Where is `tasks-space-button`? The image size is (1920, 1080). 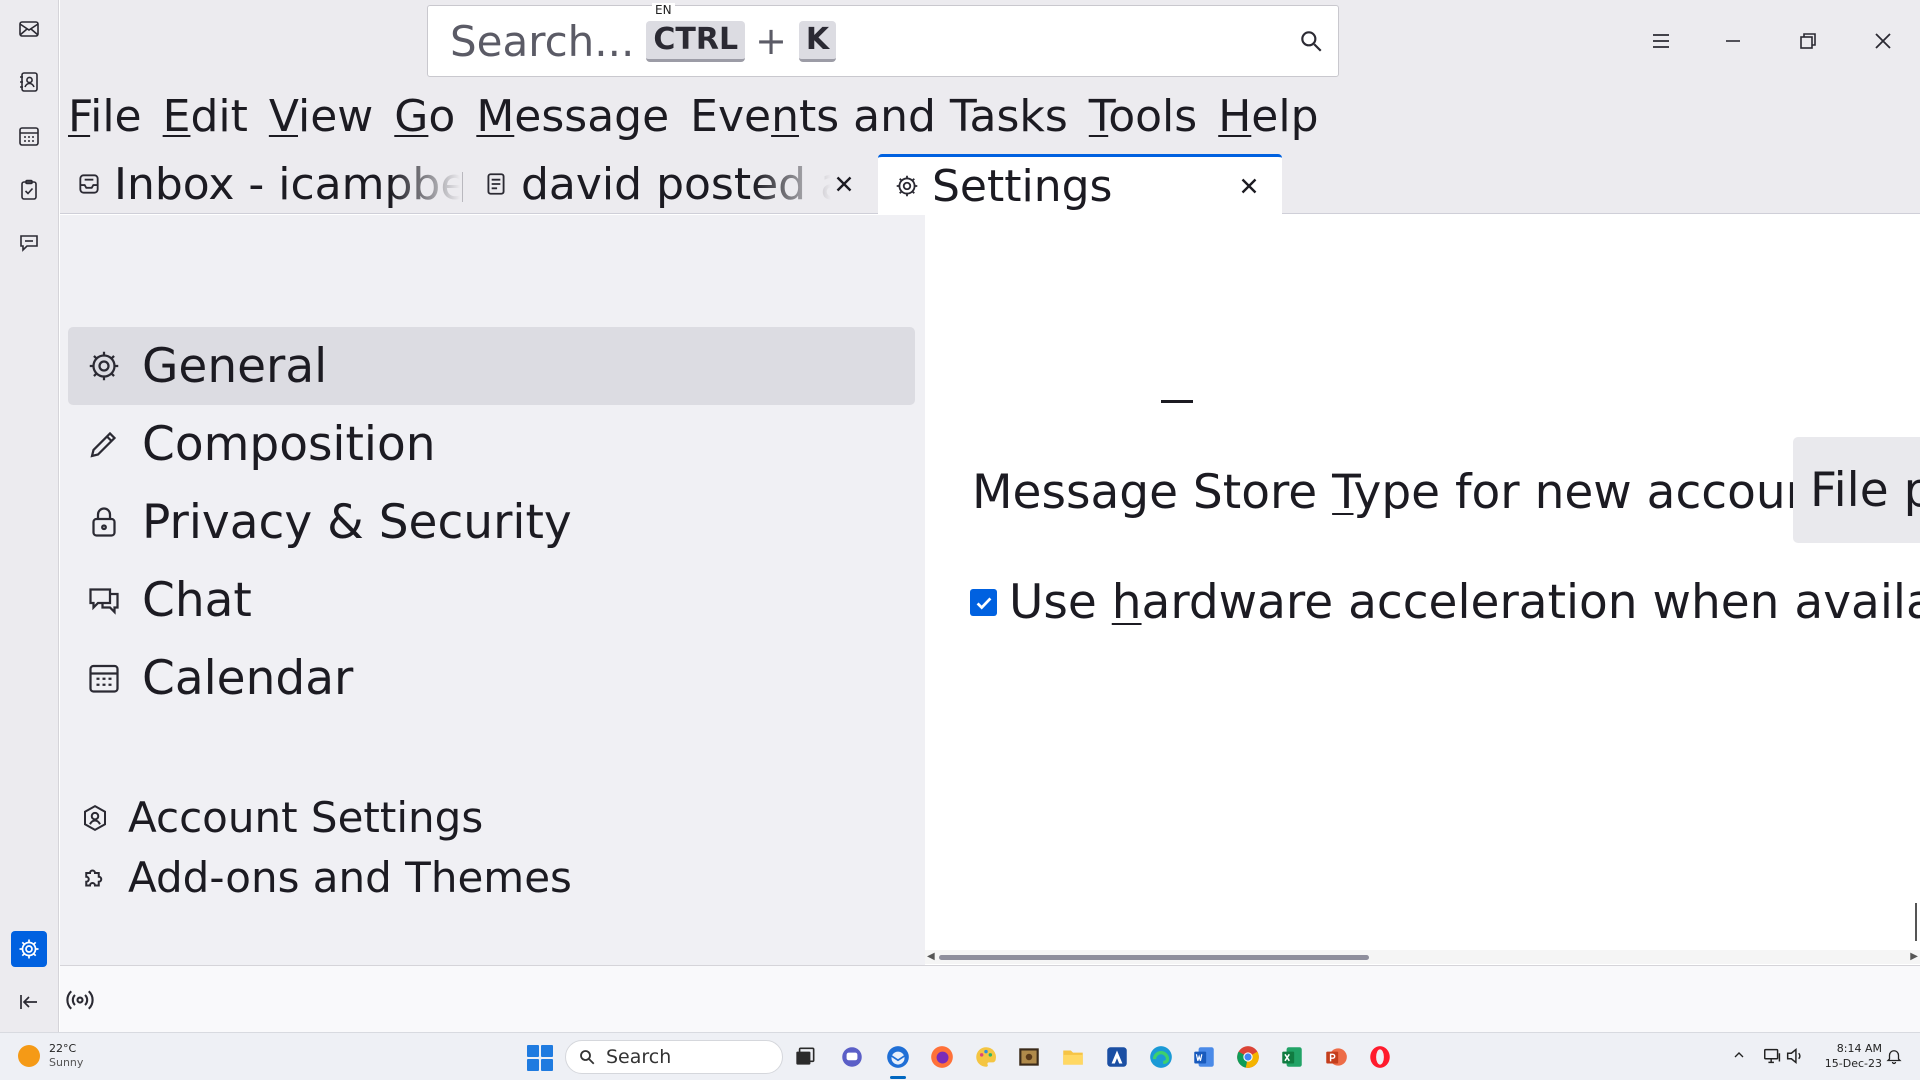
tasks-space-button is located at coordinates (29, 190).